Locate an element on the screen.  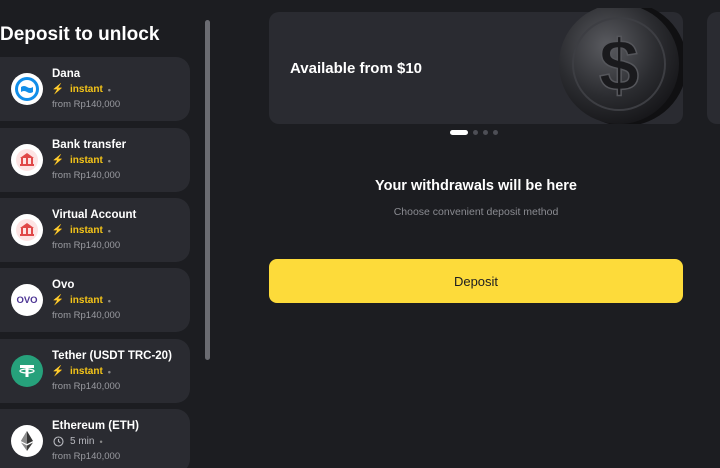
method-name: Virtual Account is located at coordinates (94, 215).